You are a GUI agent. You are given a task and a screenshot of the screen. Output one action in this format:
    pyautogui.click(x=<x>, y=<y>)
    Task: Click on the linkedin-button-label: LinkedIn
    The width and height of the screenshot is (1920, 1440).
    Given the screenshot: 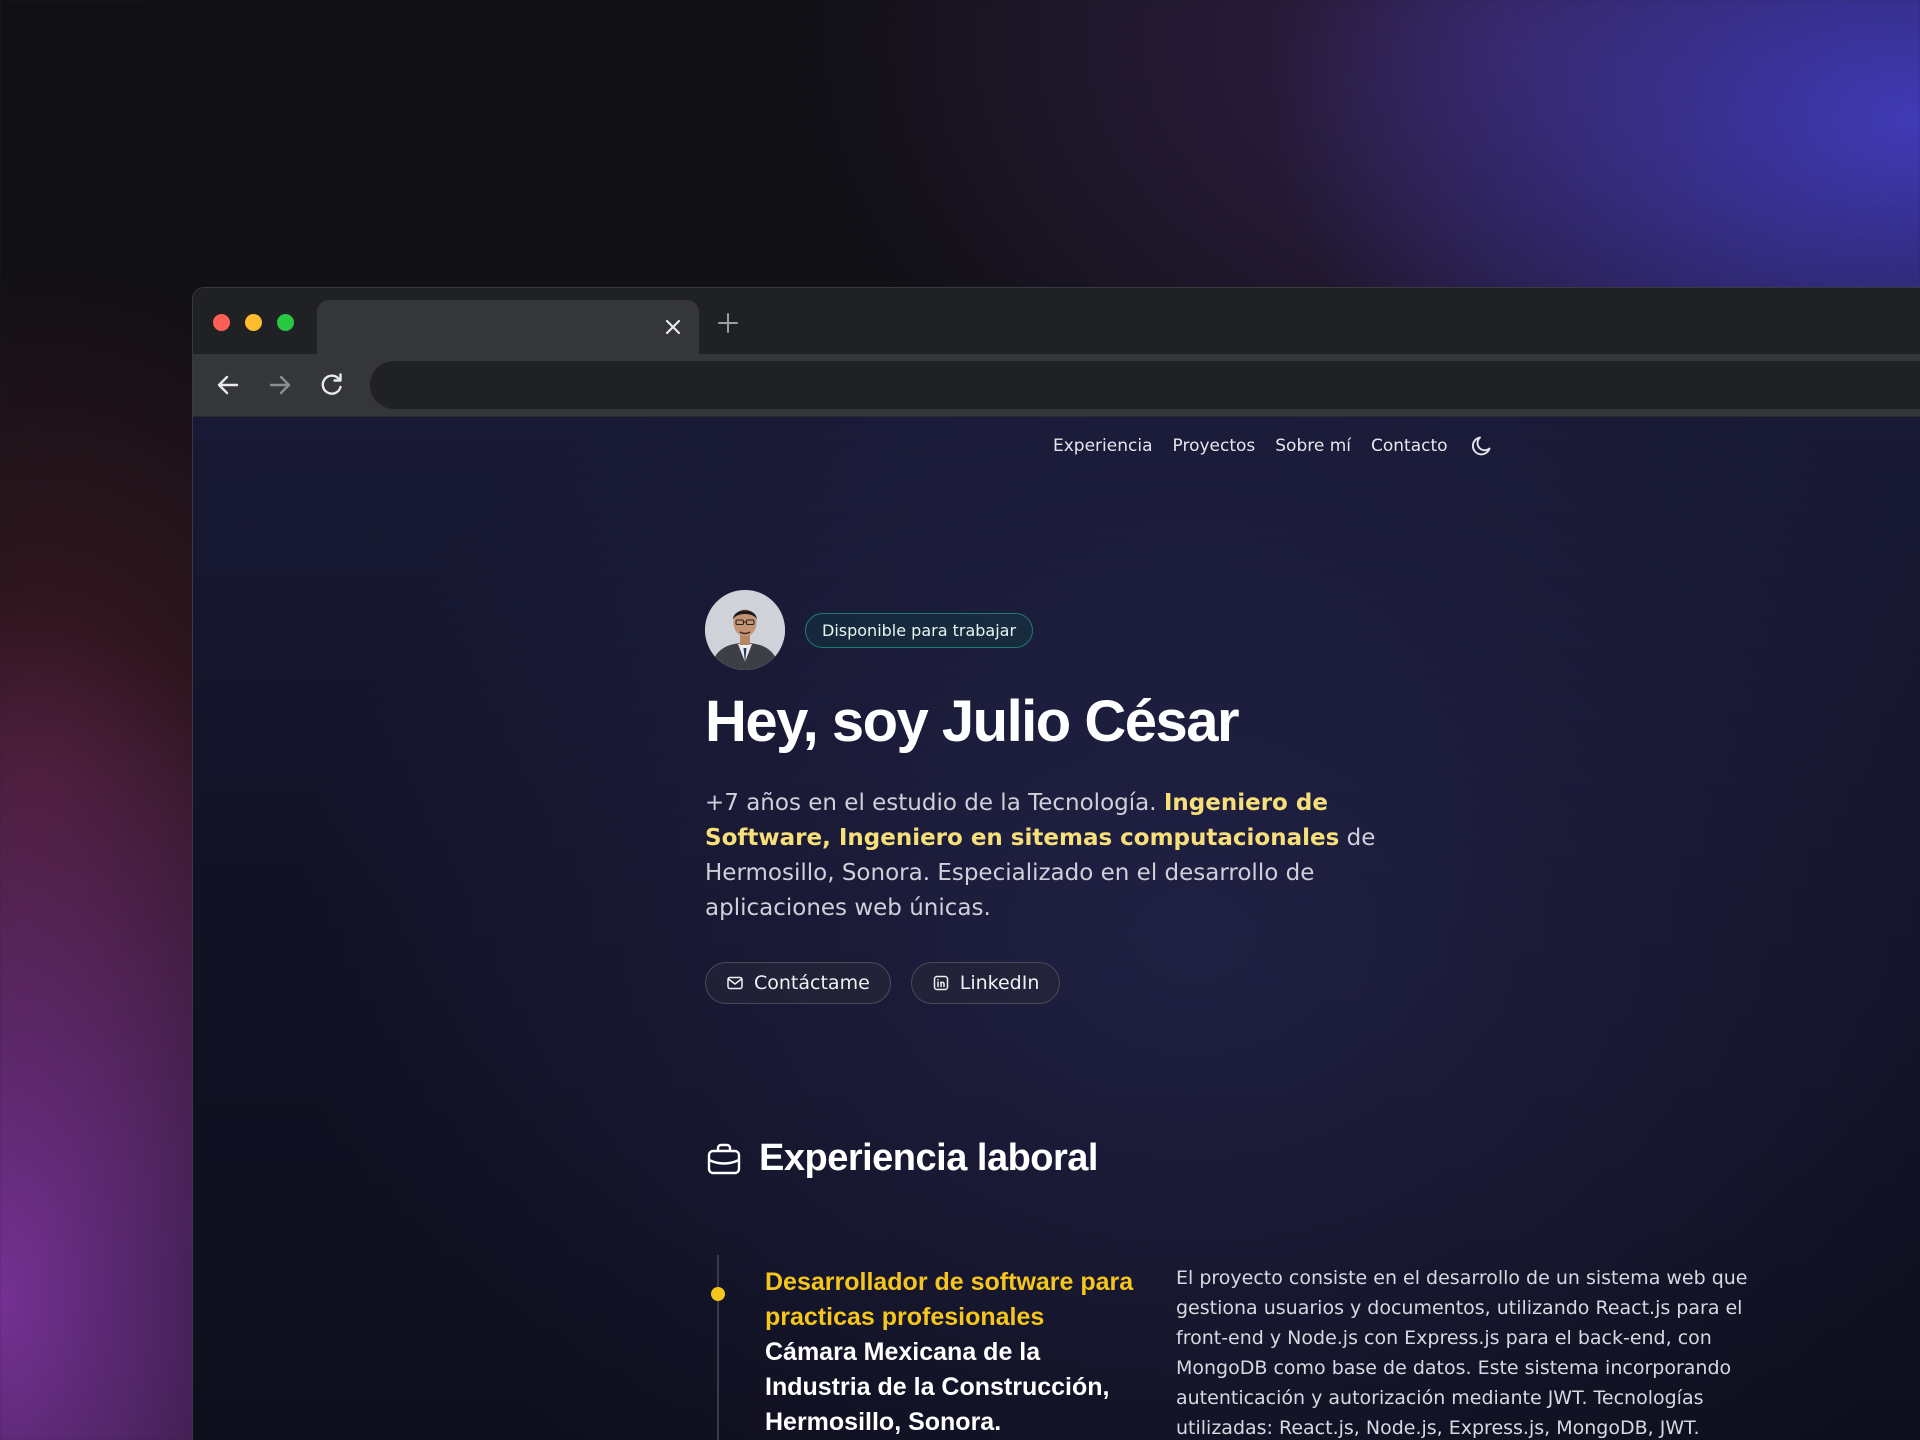 What is the action you would take?
    pyautogui.click(x=999, y=983)
    